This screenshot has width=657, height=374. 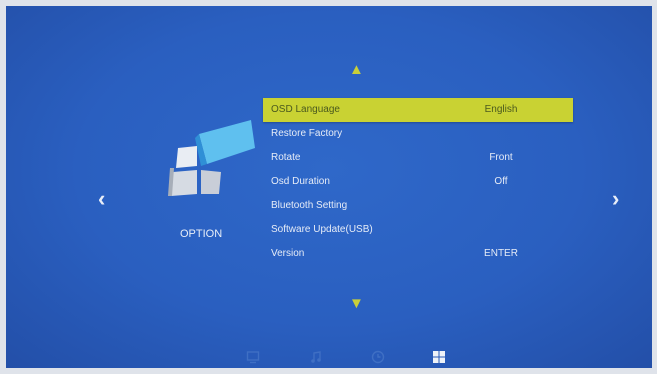 I want to click on menu-item-value: ENTER, so click(x=501, y=253).